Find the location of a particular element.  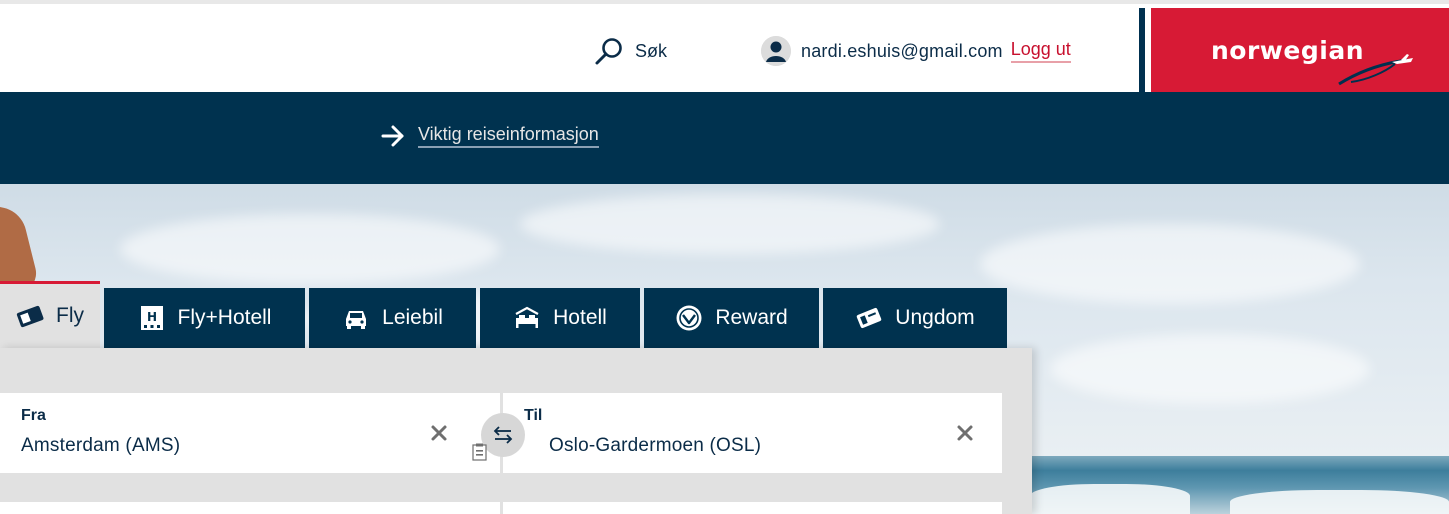

arrow-right-icon is located at coordinates (392, 136).